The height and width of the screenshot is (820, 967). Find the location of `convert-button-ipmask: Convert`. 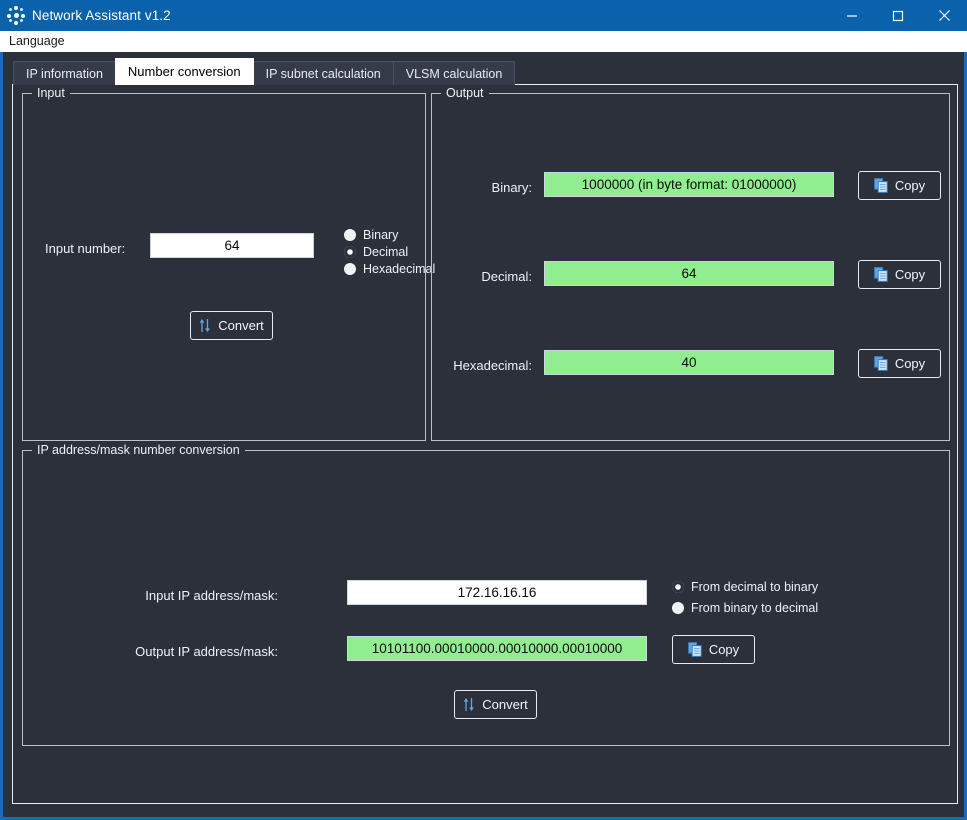

convert-button-ipmask: Convert is located at coordinates (495, 704).